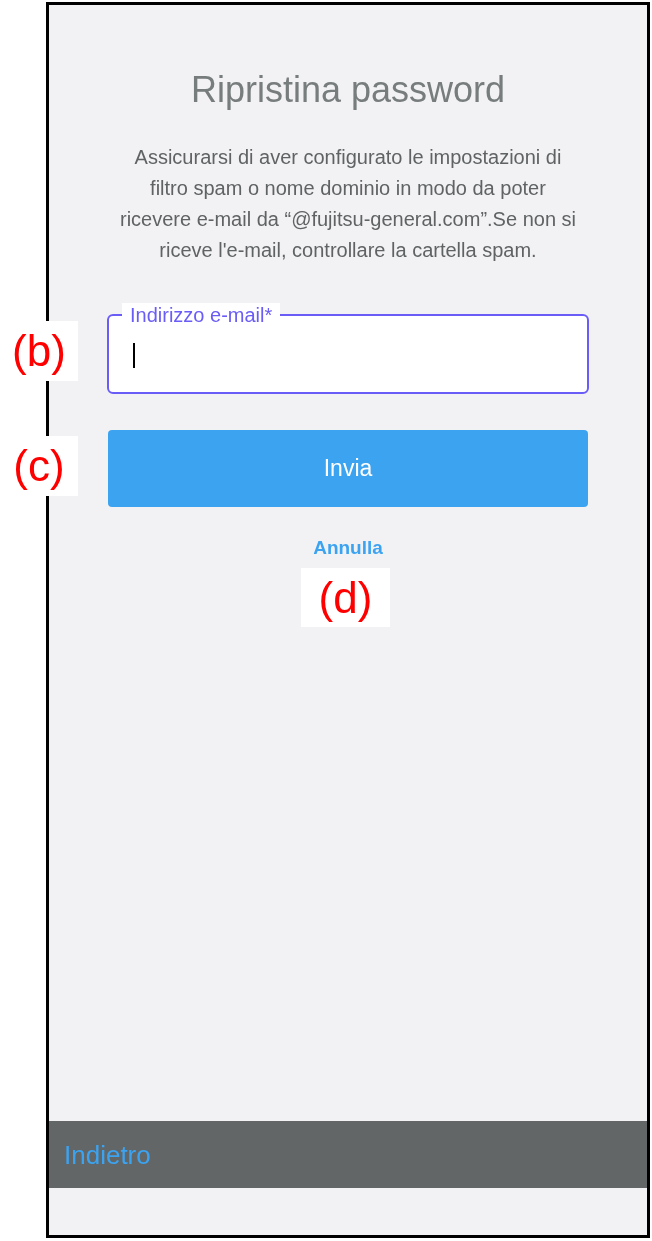 The width and height of the screenshot is (652, 1241). I want to click on callout-label: (d), so click(345, 597).